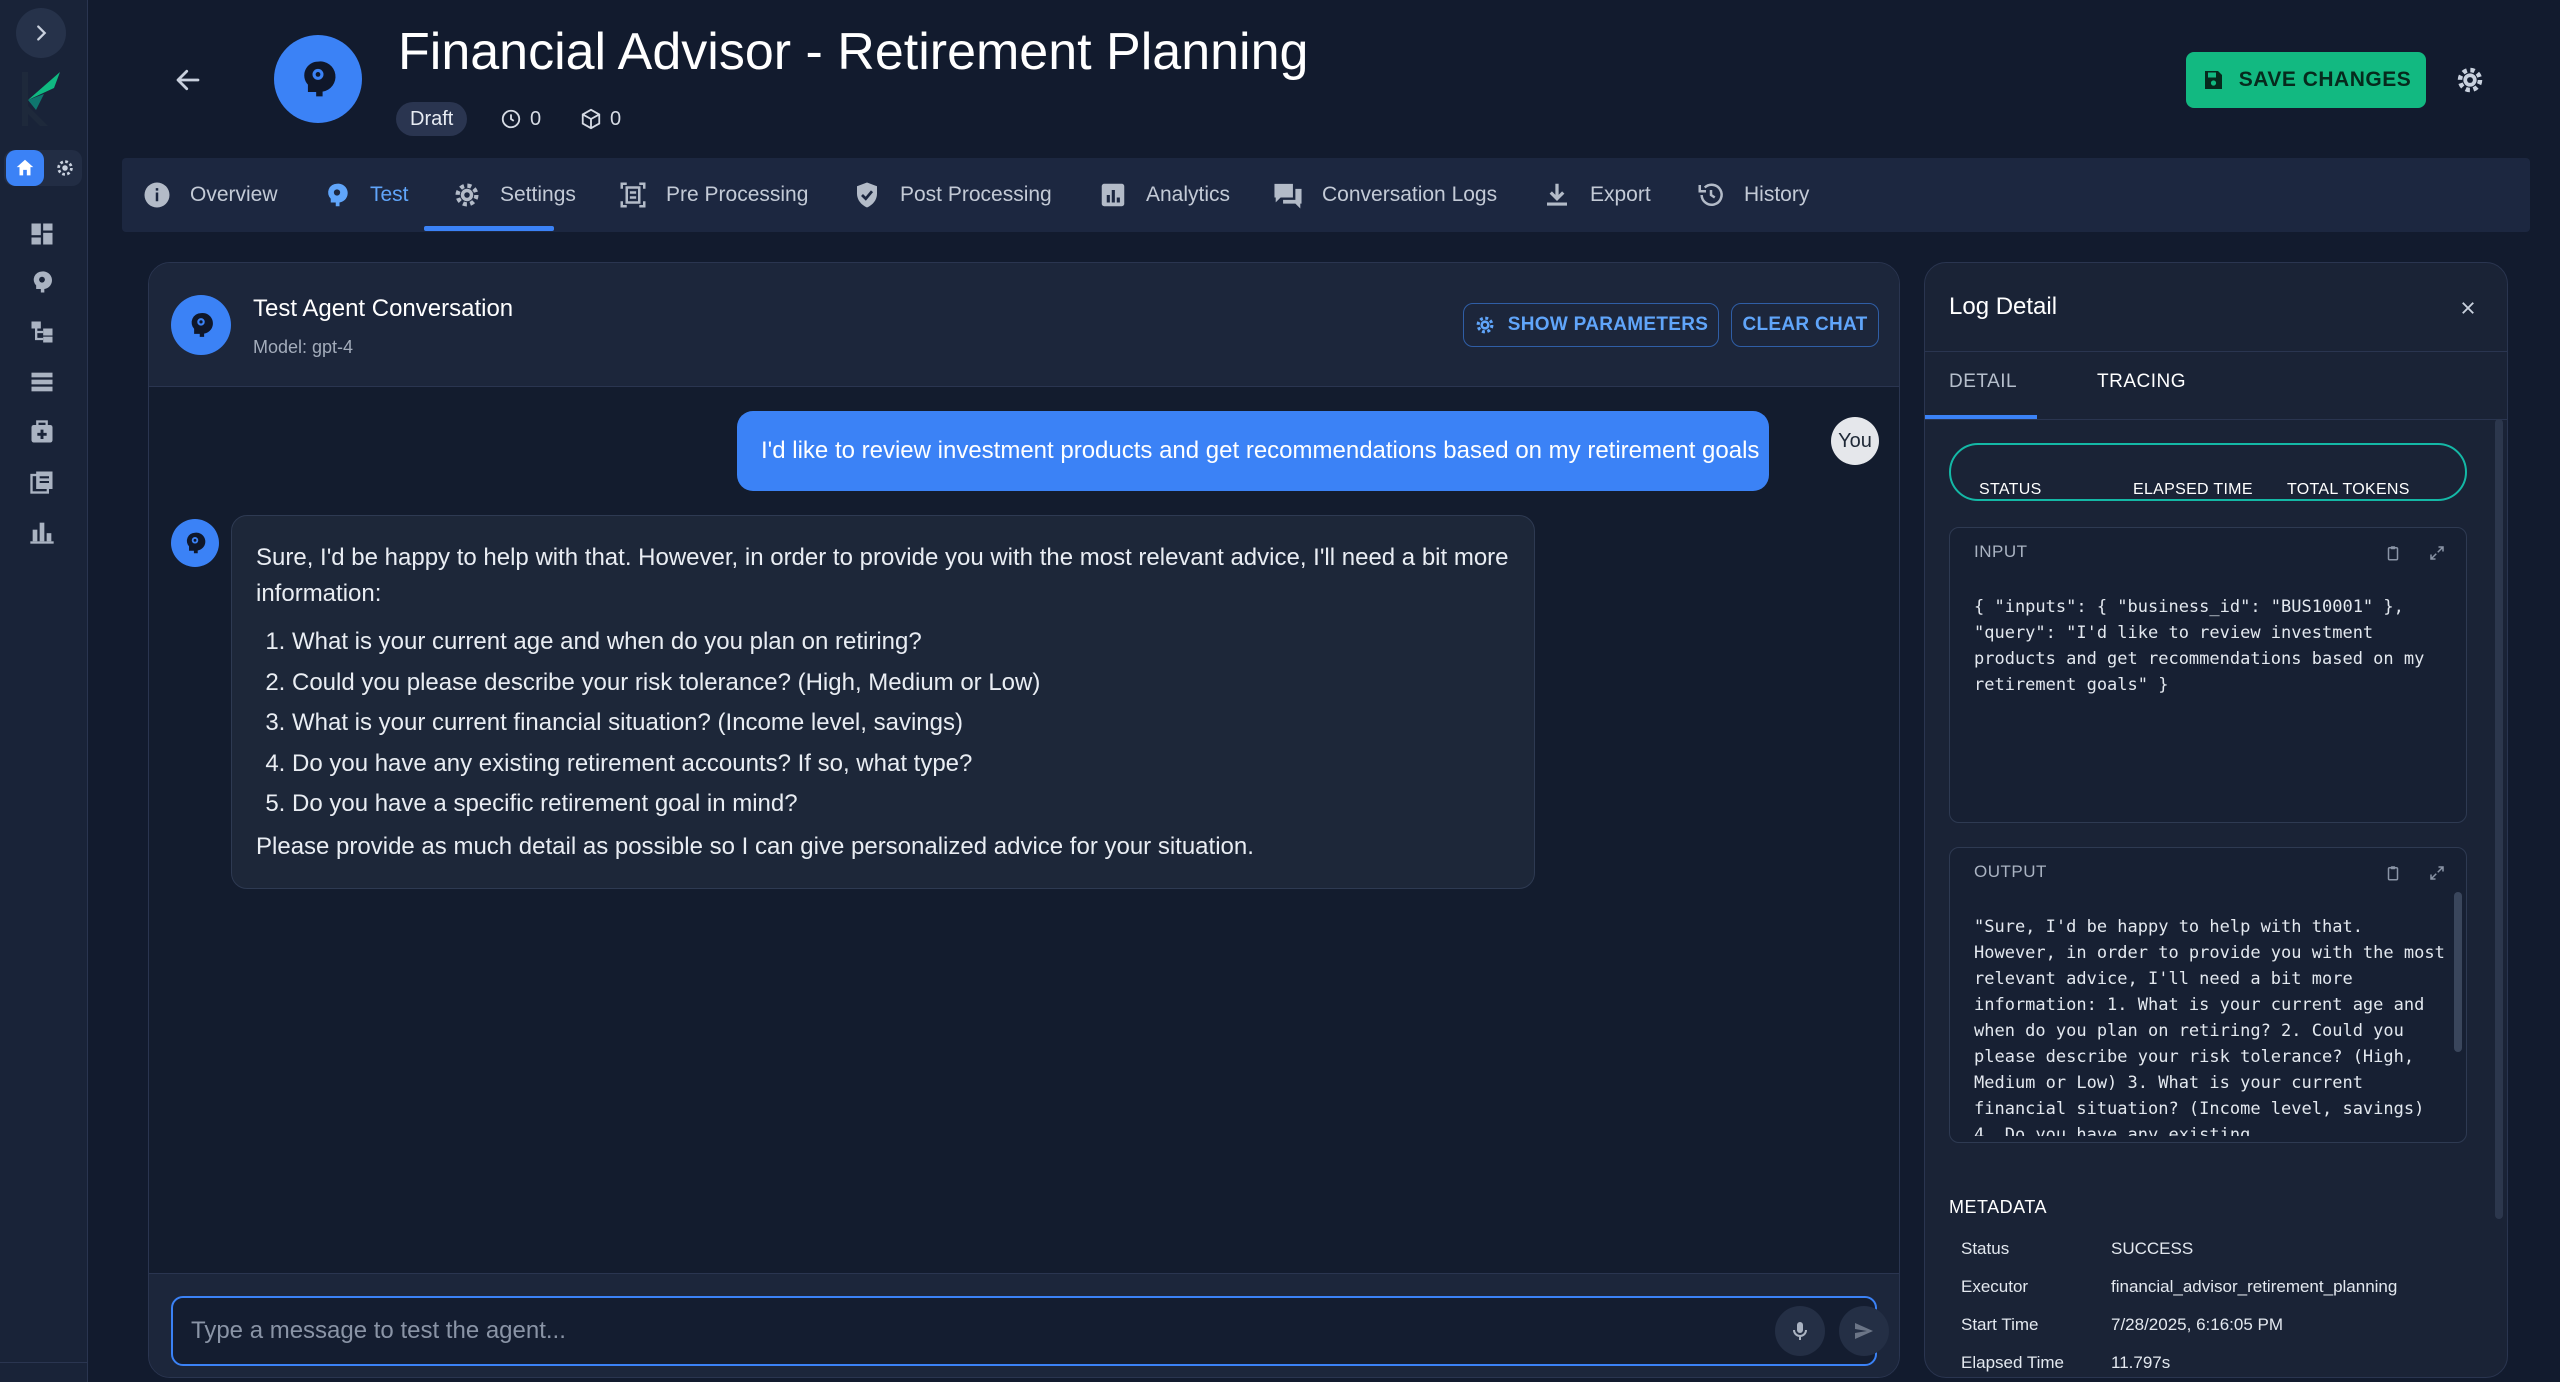 The image size is (2560, 1382). I want to click on nav-integrations, so click(42, 432).